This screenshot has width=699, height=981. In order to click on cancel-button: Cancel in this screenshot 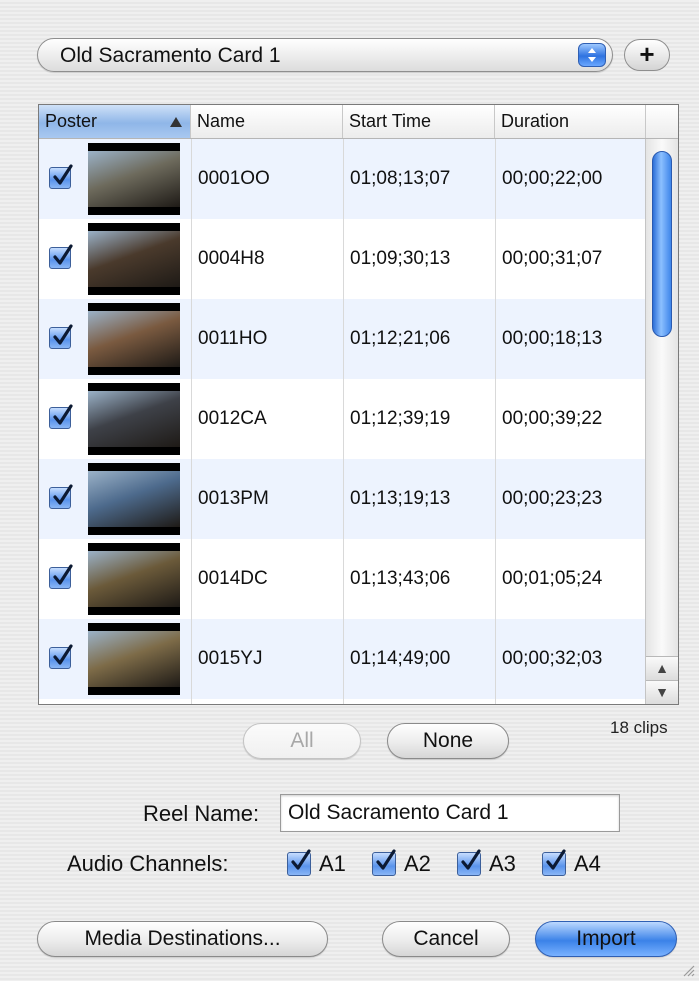, I will do `click(446, 939)`.